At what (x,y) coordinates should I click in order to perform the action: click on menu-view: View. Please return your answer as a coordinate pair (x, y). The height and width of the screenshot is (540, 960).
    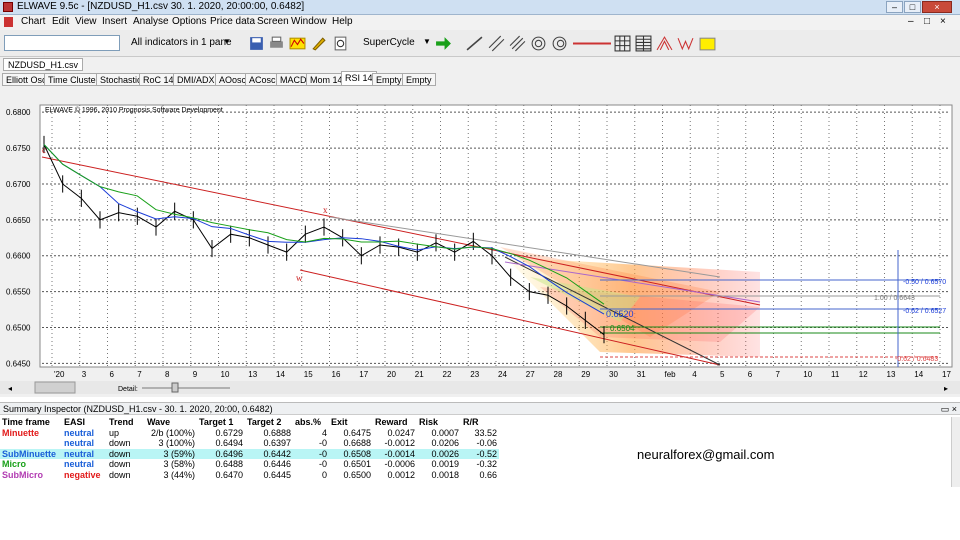
    Looking at the image, I should click on (86, 21).